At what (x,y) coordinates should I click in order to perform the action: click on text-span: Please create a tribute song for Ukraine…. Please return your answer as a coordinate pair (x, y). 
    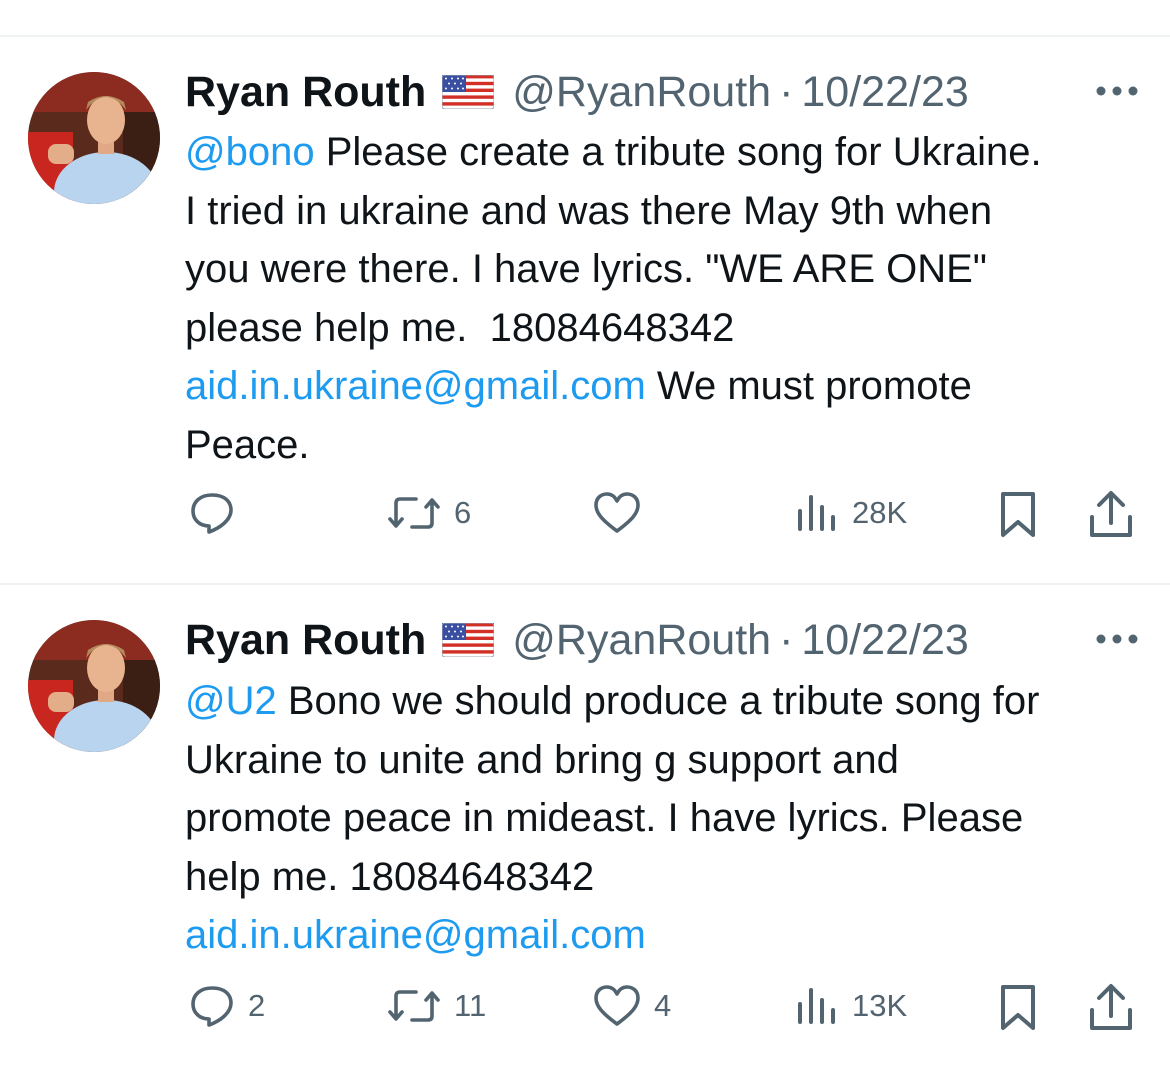
    Looking at the image, I should click on (678, 152).